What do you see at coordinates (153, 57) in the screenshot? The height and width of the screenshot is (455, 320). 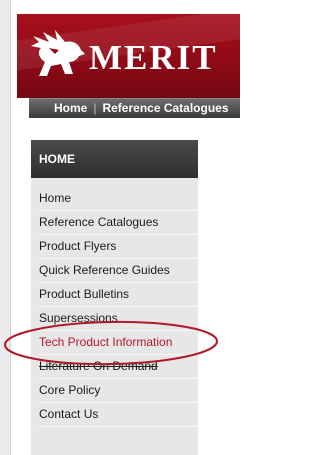 I see `brand-wordmark: MERIT` at bounding box center [153, 57].